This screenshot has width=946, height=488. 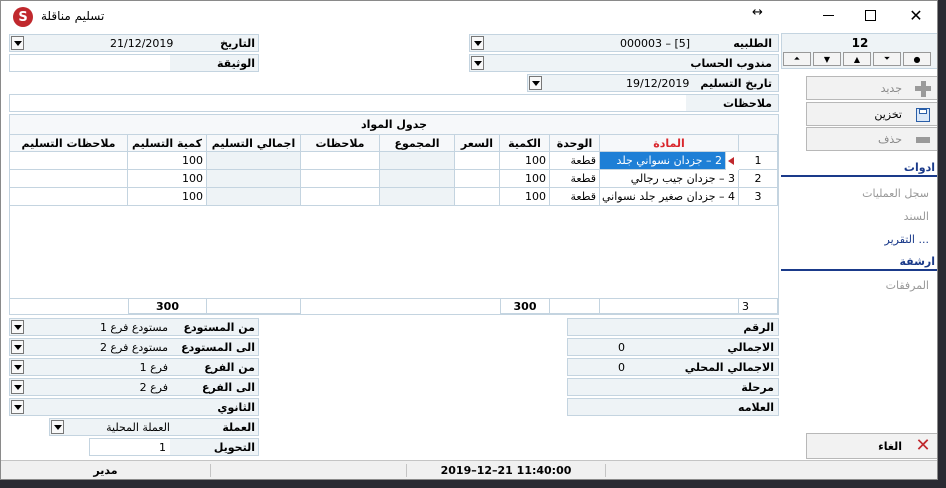 I want to click on to-warehouse-field: مستودع فرع 2 الى المستودع, so click(x=134, y=347).